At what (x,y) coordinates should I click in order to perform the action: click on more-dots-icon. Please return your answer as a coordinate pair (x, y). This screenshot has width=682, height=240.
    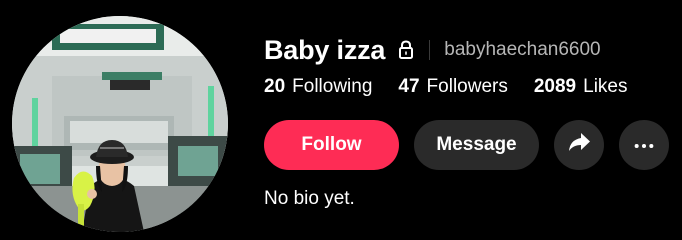
    Looking at the image, I should click on (644, 145).